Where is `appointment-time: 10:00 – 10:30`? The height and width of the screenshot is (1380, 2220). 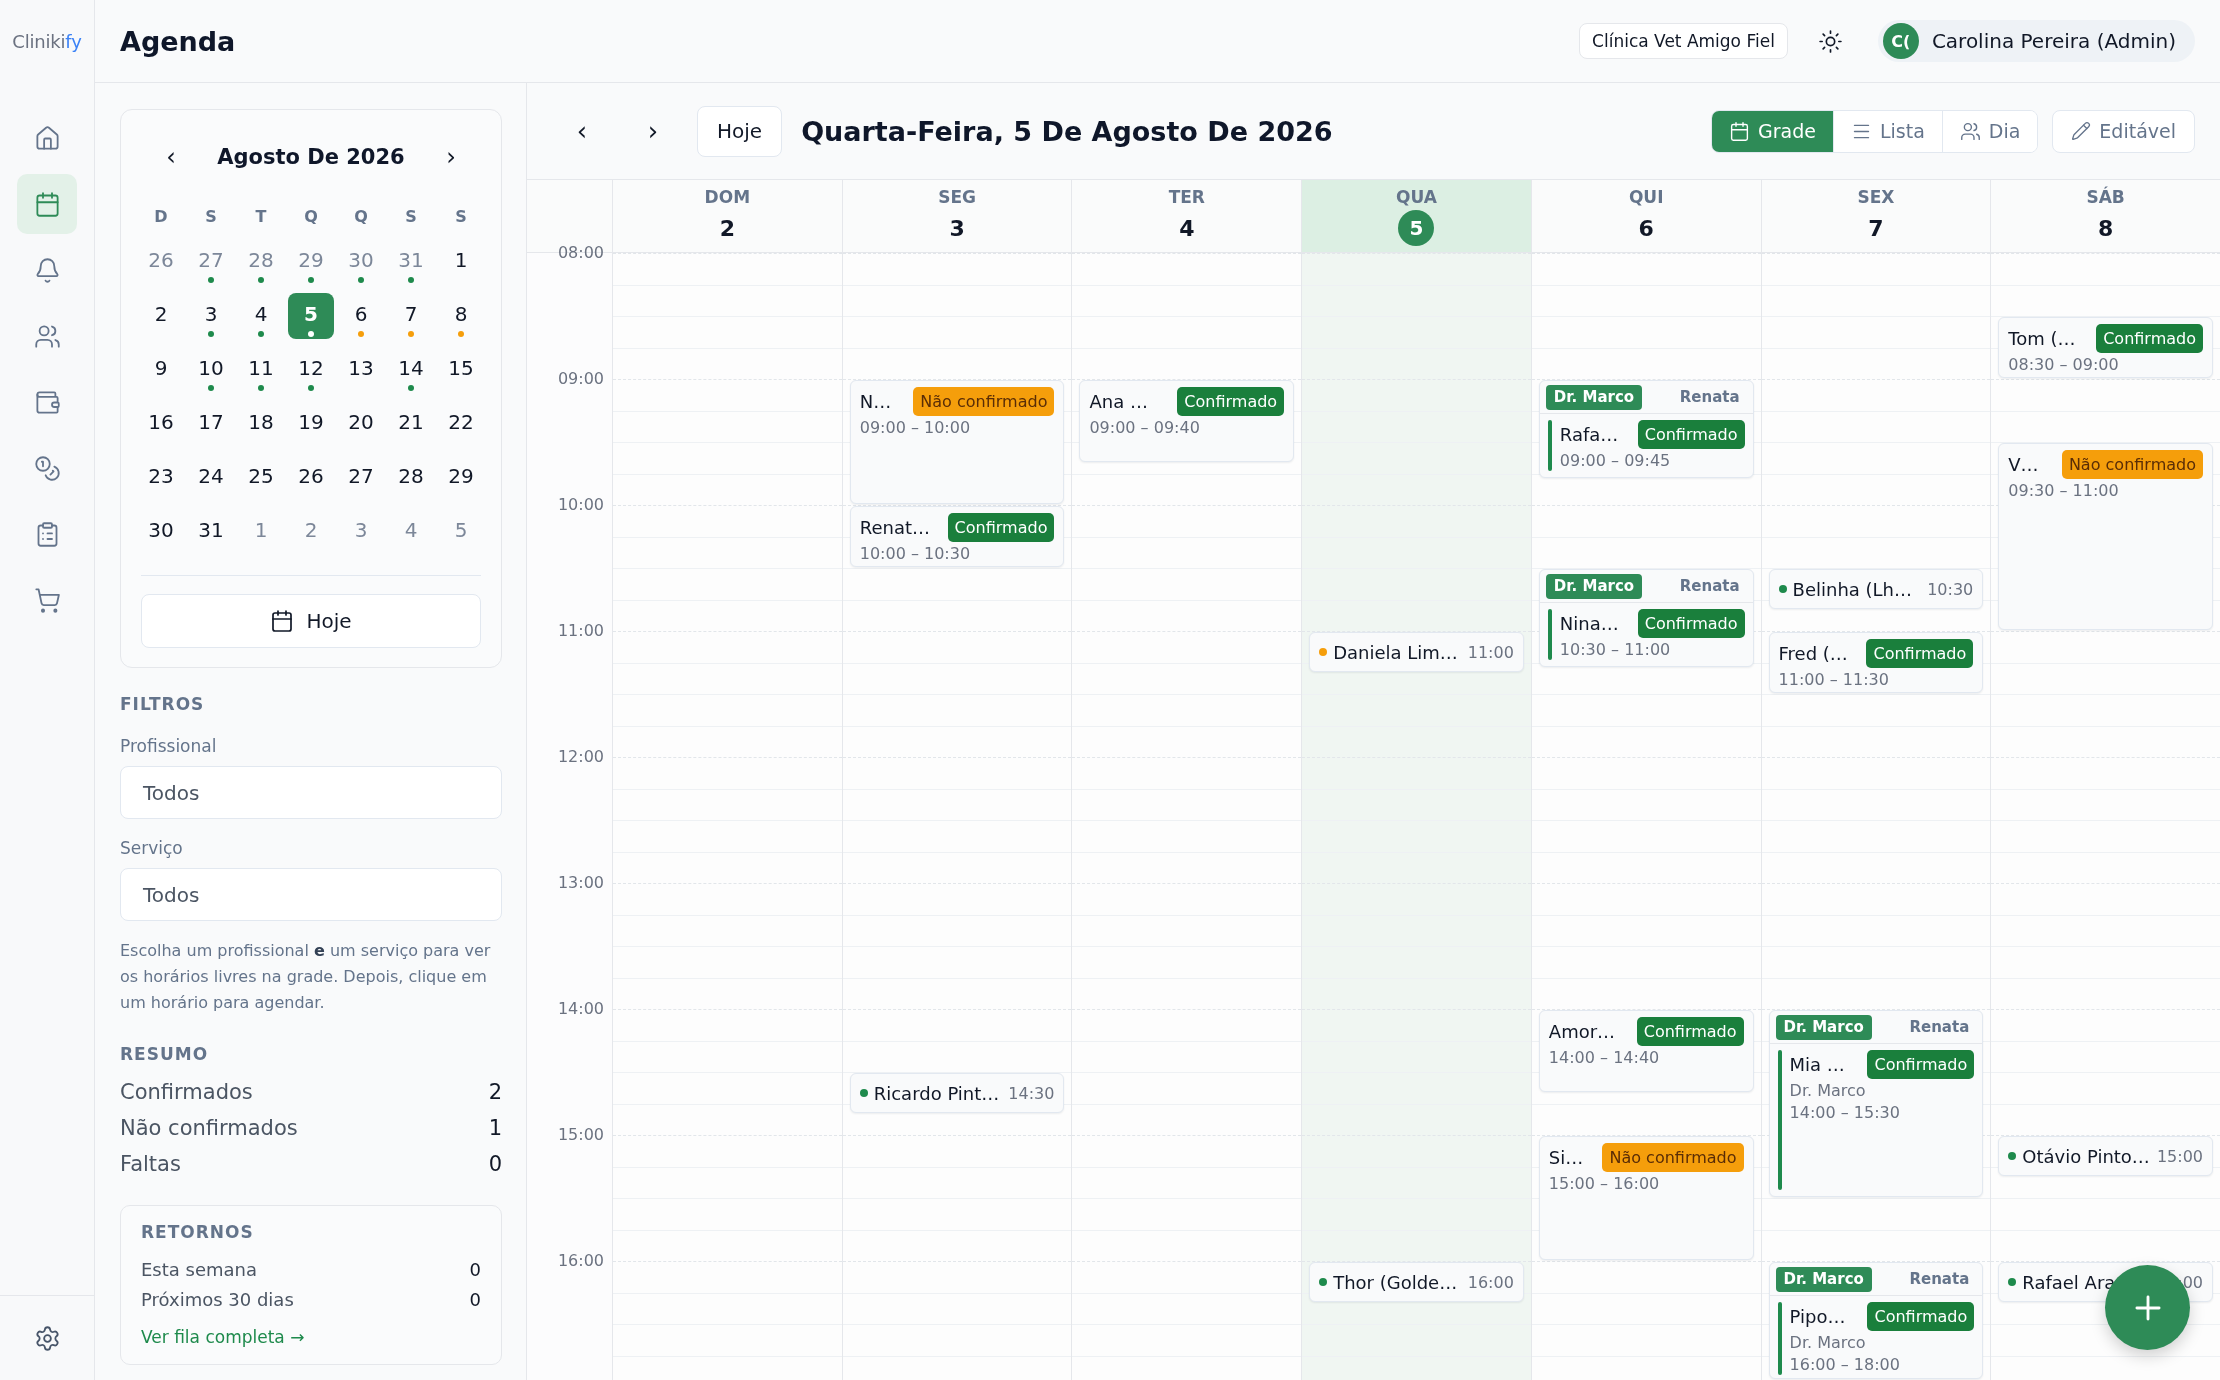 appointment-time: 10:00 – 10:30 is located at coordinates (915, 554).